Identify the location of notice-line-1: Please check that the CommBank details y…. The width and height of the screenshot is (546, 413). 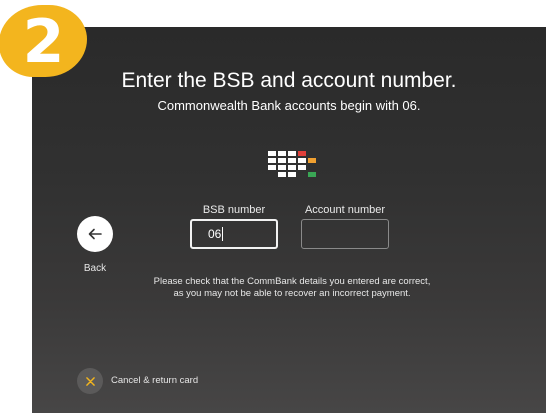
(292, 281).